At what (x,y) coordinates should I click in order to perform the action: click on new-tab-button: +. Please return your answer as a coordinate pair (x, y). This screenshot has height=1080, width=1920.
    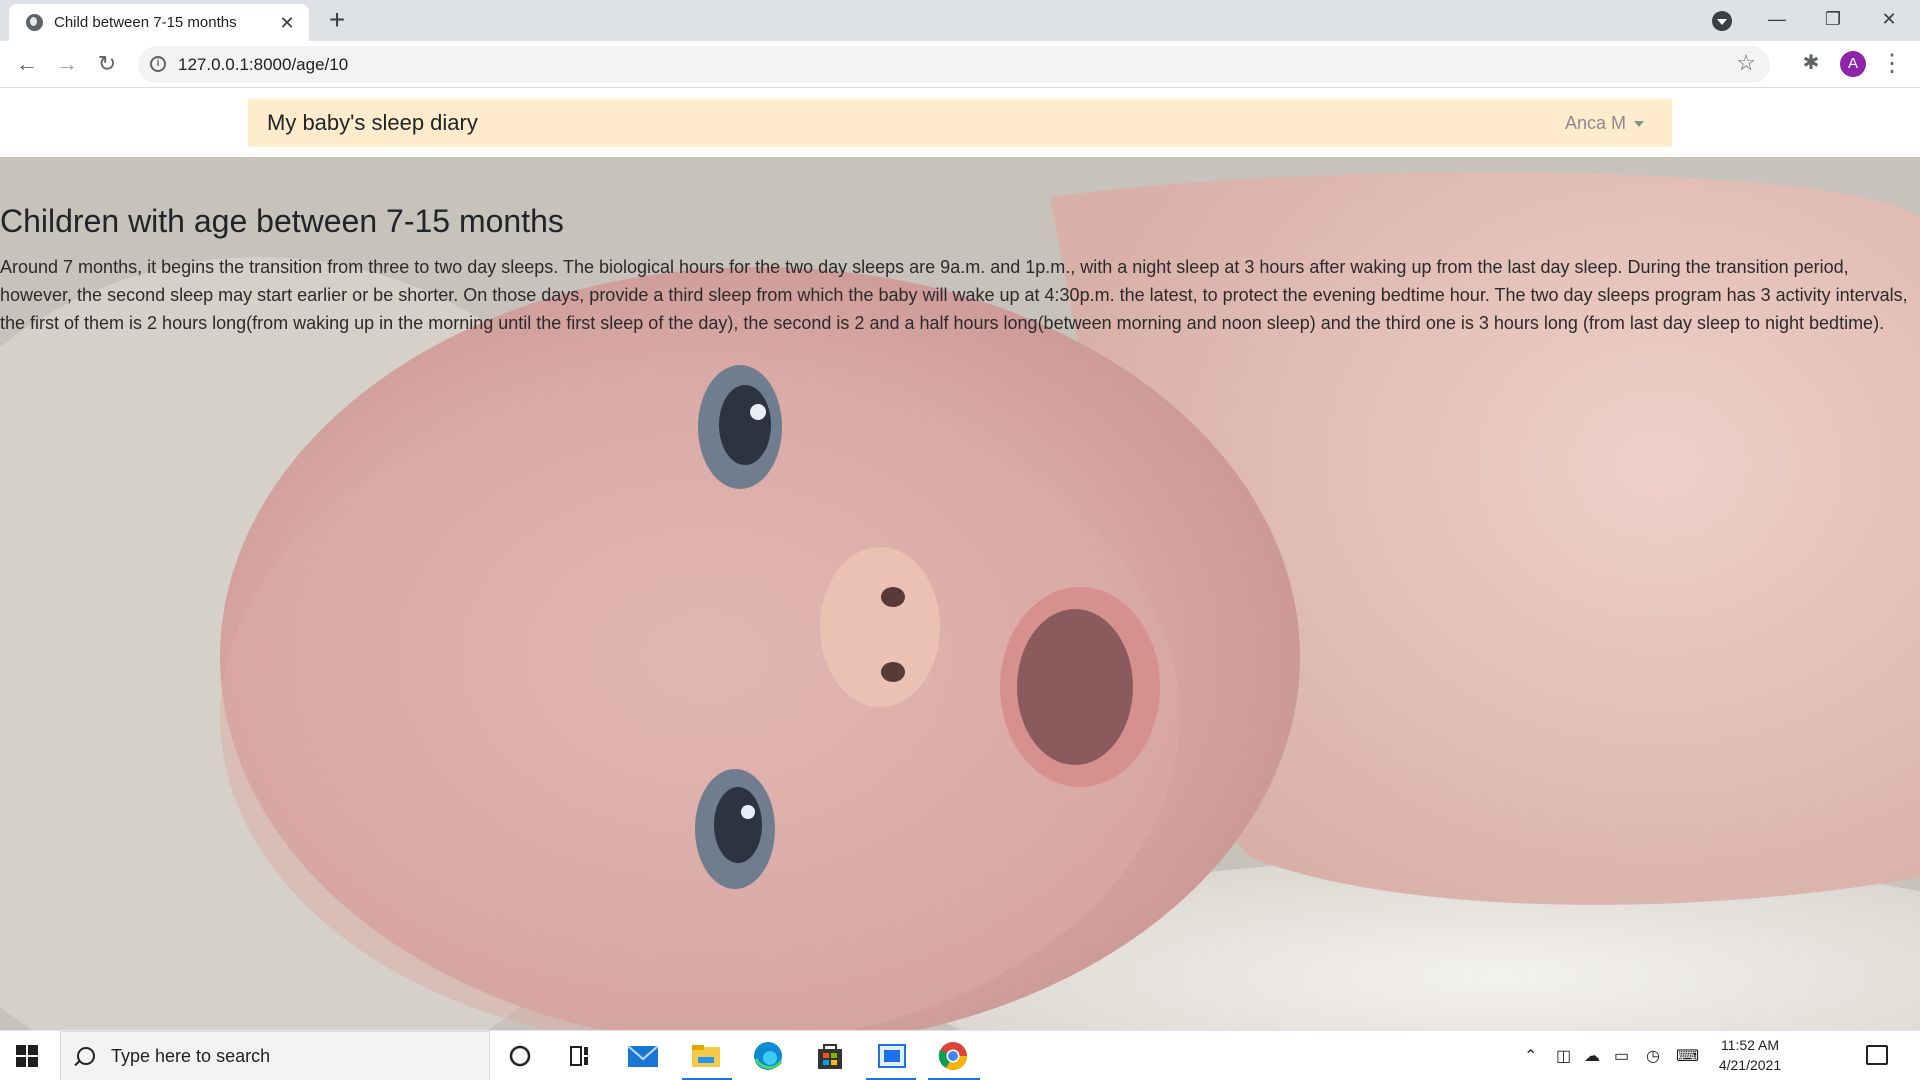
    Looking at the image, I should click on (337, 21).